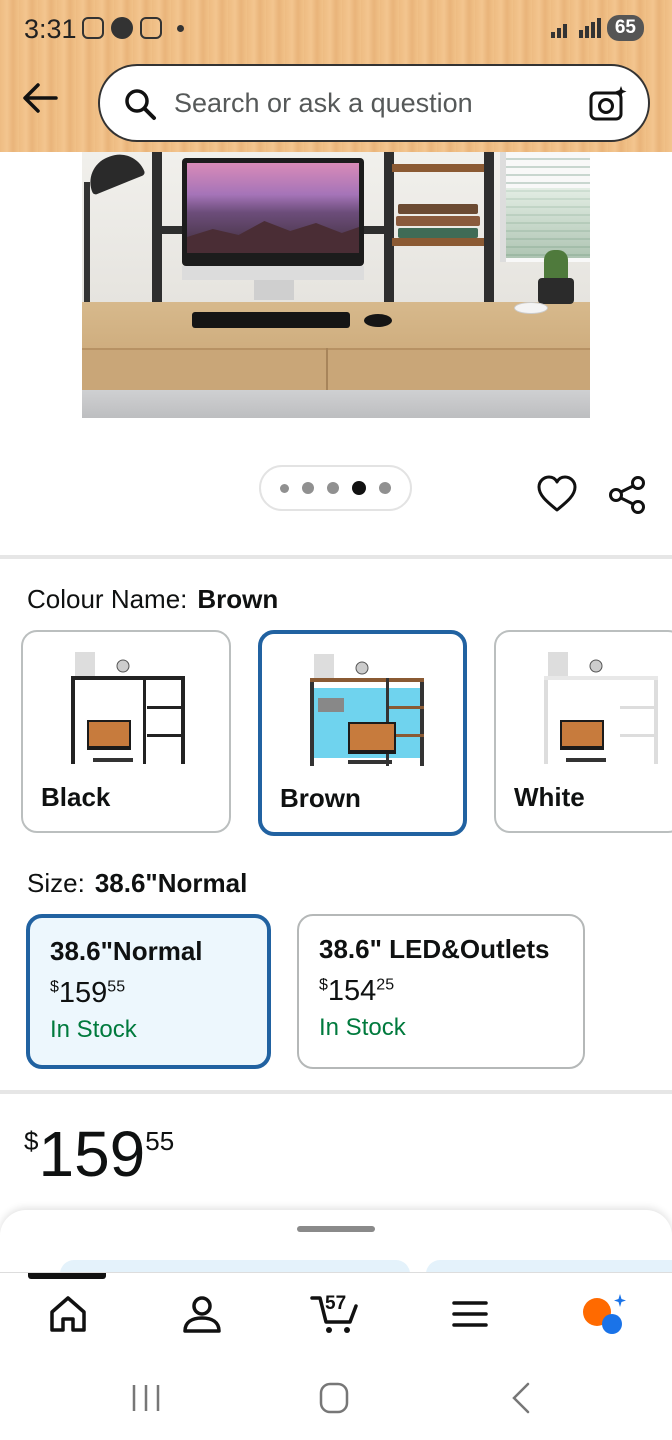 This screenshot has height=1440, width=672. Describe the element at coordinates (56, 883) in the screenshot. I see `size-label: Size:` at that location.